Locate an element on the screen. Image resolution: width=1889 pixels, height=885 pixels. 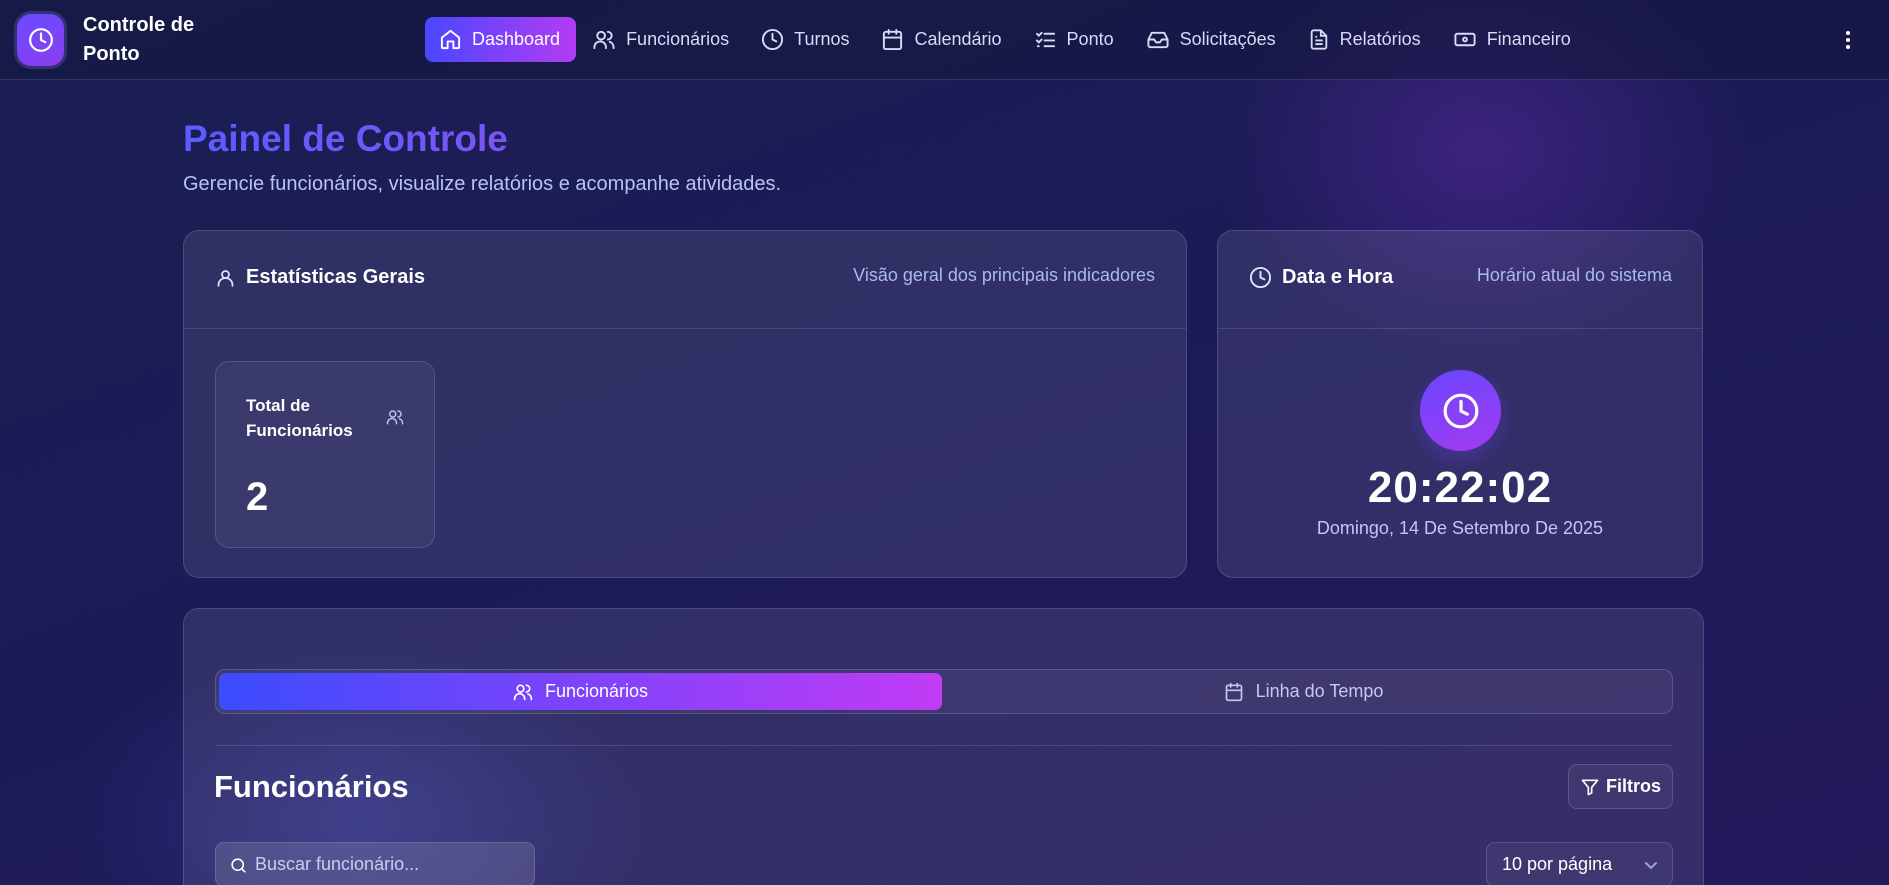
per-page-value: 10 por página is located at coordinates (1557, 864).